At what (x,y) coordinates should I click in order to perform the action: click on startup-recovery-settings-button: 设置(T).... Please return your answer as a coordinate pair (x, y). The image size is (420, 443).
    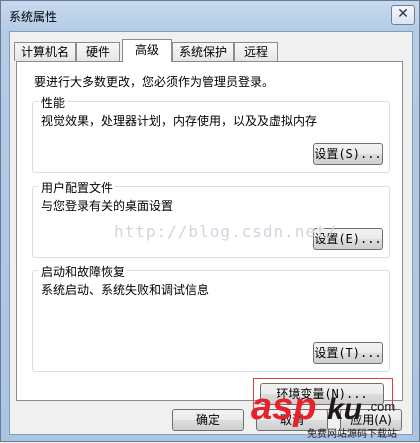
    Looking at the image, I should click on (348, 353).